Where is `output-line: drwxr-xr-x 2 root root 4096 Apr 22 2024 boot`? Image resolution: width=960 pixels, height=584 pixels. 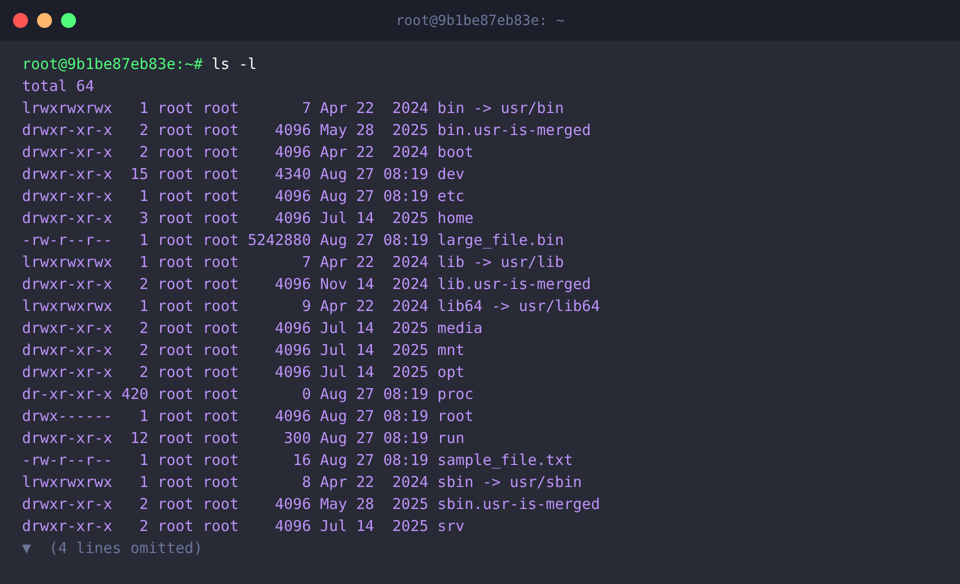
output-line: drwxr-xr-x 2 root root 4096 Apr 22 2024 boot is located at coordinates (248, 152).